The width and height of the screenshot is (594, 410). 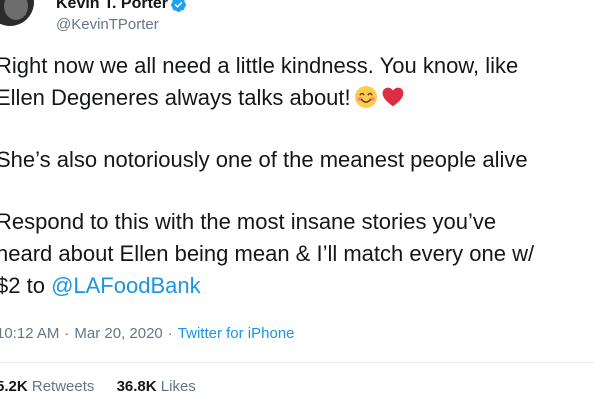 I want to click on divider, so click(x=297, y=362).